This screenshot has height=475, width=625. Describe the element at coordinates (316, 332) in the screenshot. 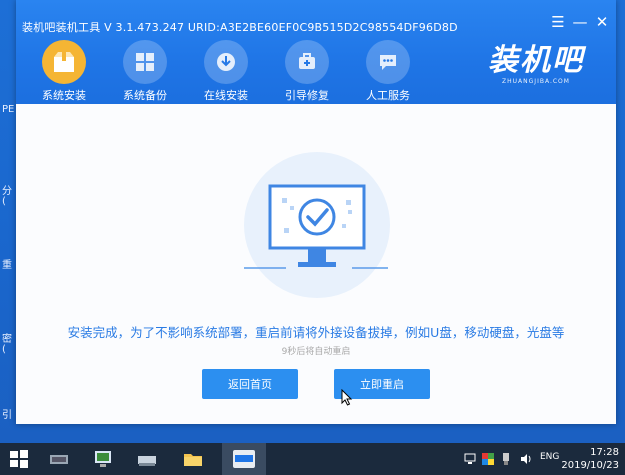

I see `install-complete-message: 安装完成，为了不影响系统部署，重启前请将外接设备拔掉，例如U盘，移动硬盘，光盘等` at that location.